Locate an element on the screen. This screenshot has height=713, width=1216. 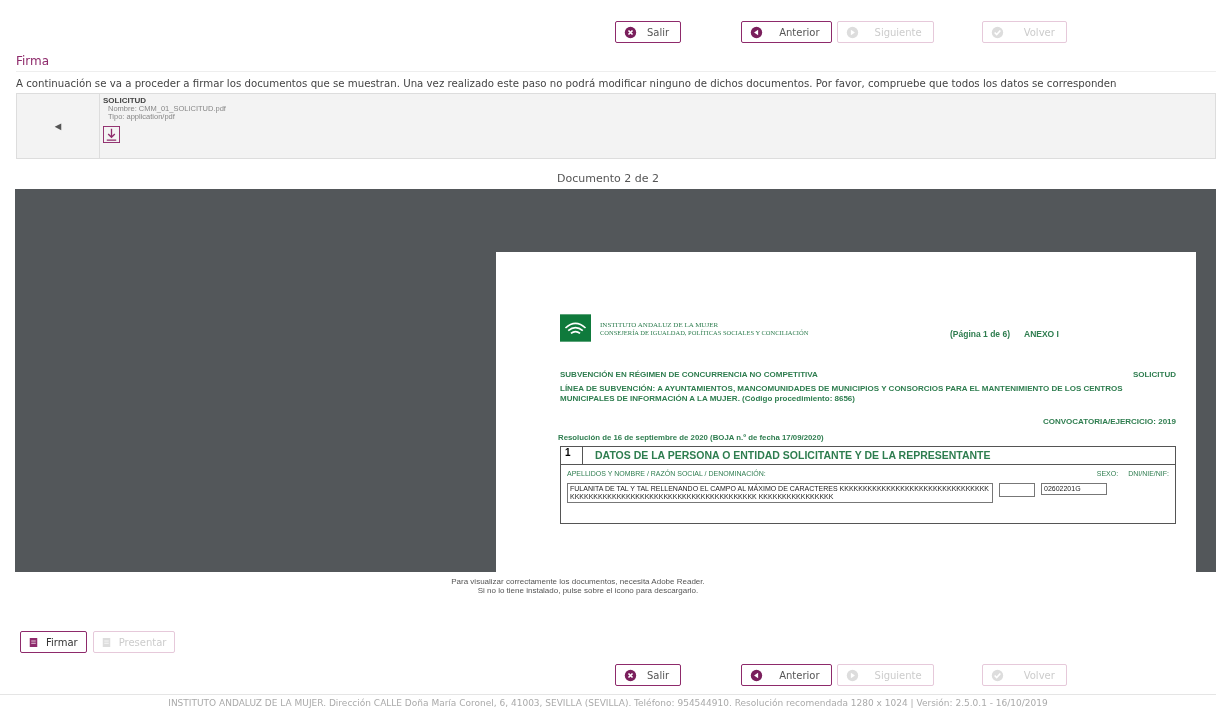
document-title: SOLICITUD is located at coordinates (125, 100).